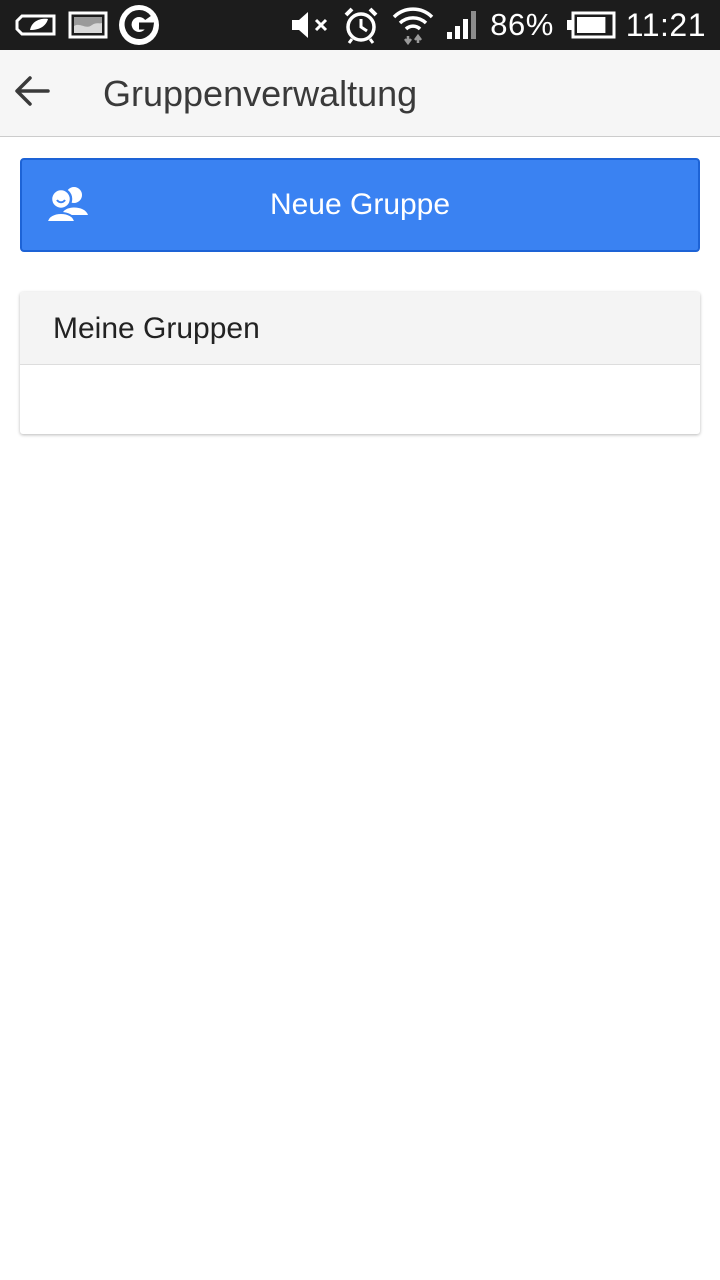 The height and width of the screenshot is (1280, 720). I want to click on clock: 11:21, so click(665, 24).